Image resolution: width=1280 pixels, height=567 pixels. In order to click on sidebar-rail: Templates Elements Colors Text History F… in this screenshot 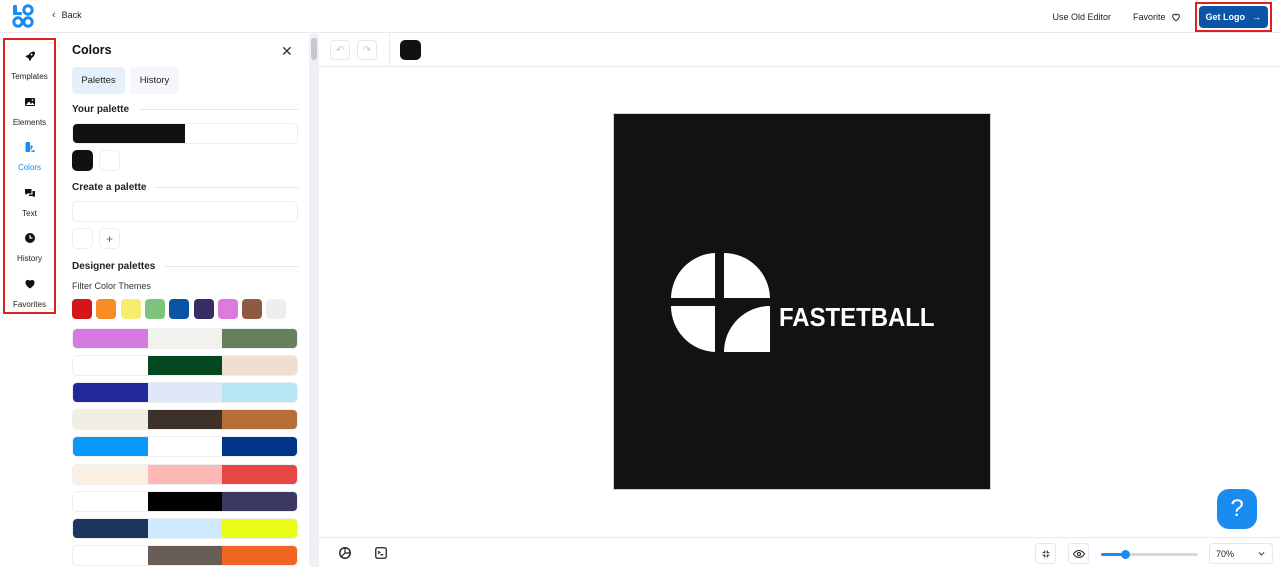, I will do `click(29, 176)`.